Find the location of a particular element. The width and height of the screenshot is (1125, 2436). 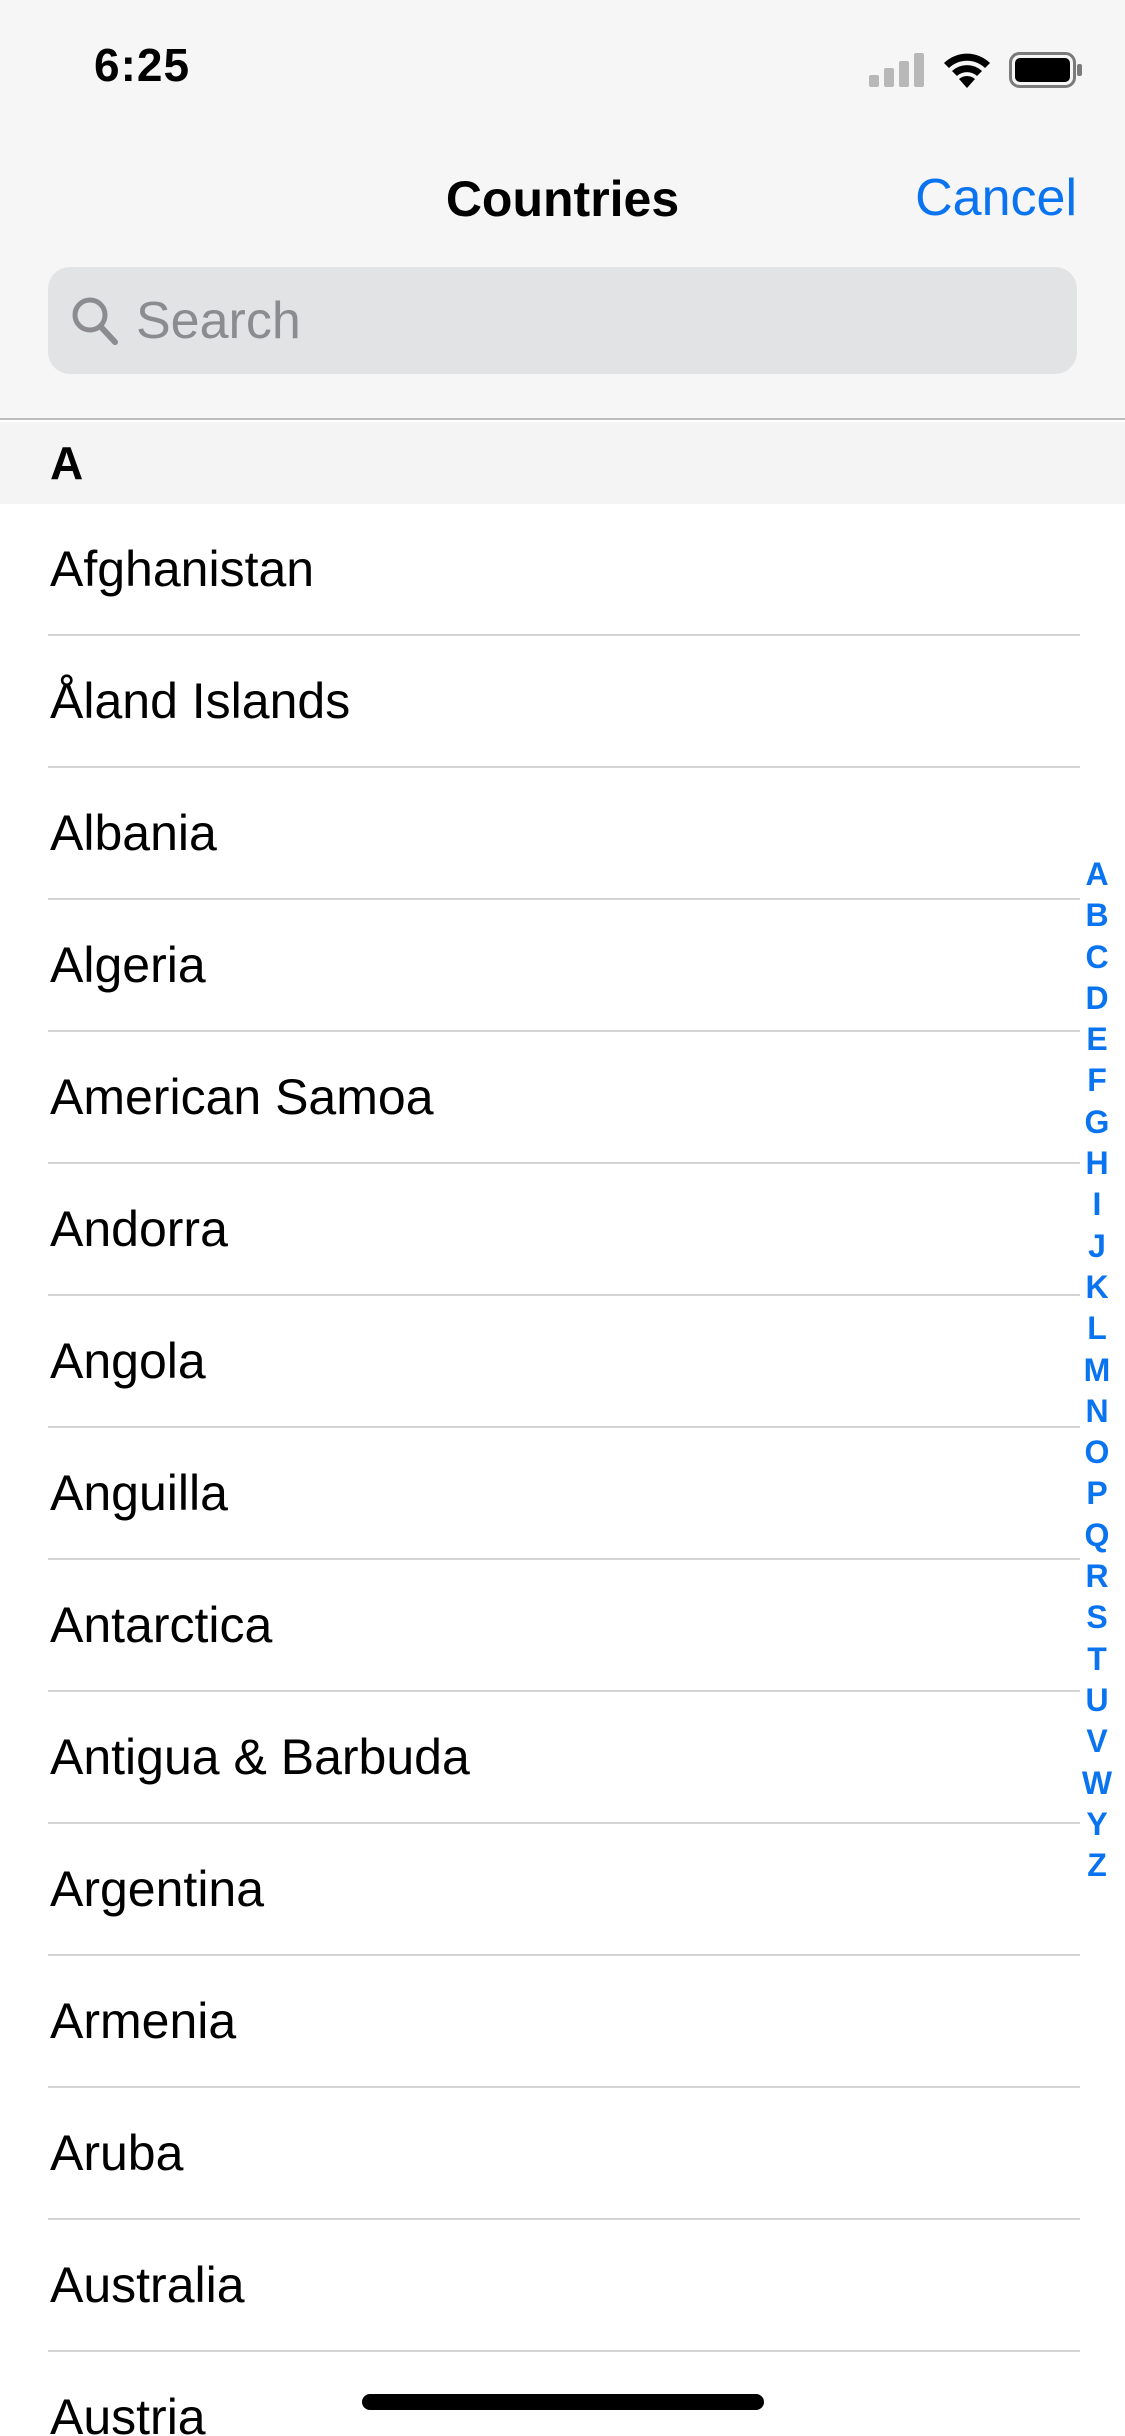

index-letter: Q is located at coordinates (1097, 1535).